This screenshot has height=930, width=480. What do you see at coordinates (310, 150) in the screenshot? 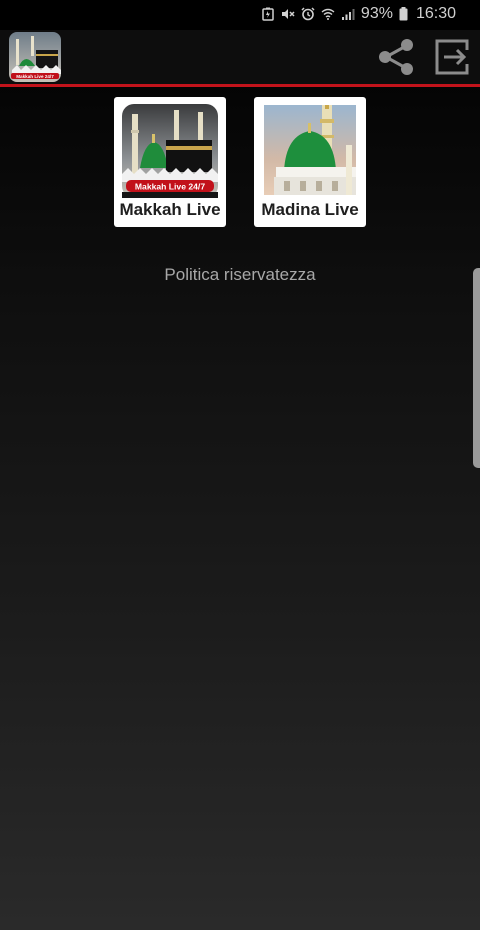
I see `madina-thumbnail` at bounding box center [310, 150].